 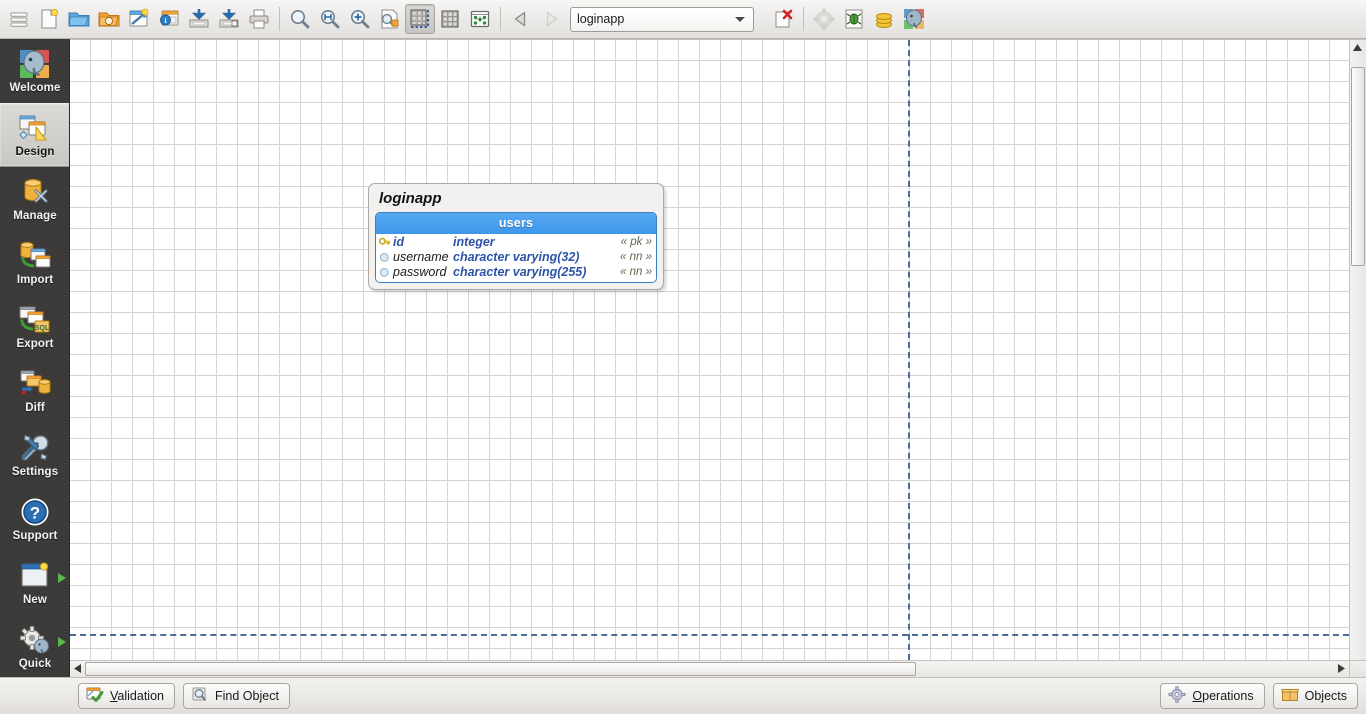 I want to click on elephant-icon, so click(x=914, y=19).